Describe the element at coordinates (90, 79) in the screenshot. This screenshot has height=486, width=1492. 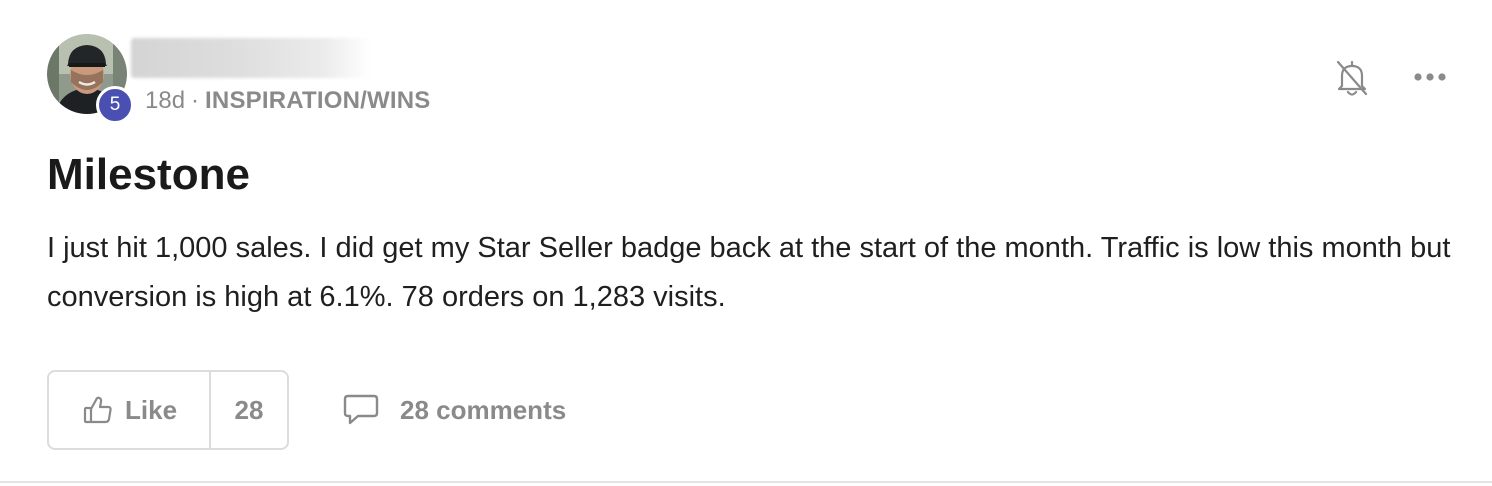
I see `author-avatar-wrap: 5` at that location.